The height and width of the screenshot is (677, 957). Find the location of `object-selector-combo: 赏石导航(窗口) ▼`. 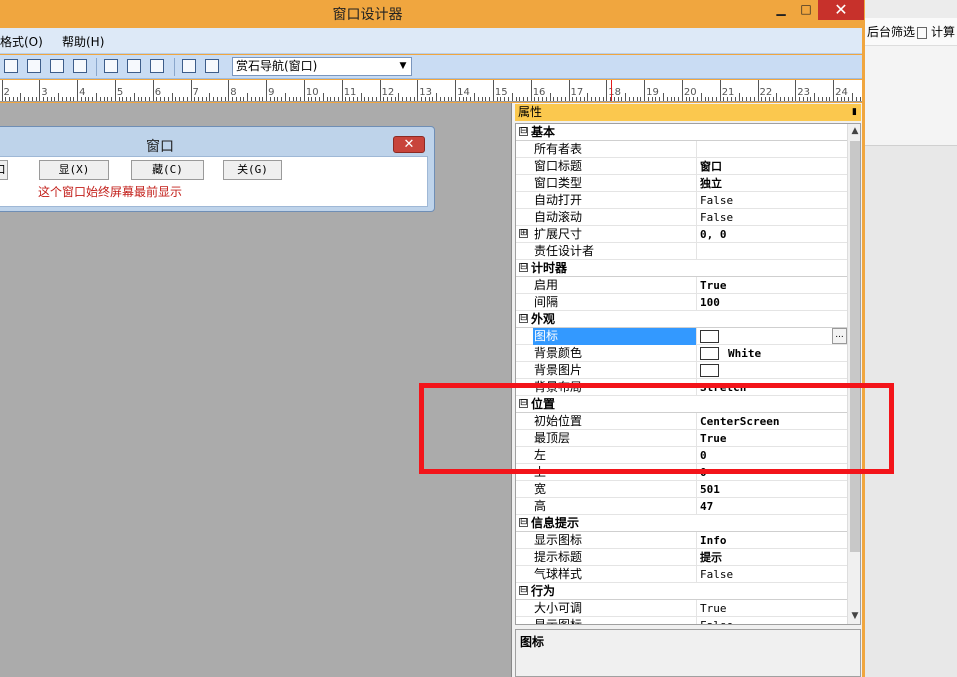

object-selector-combo: 赏石导航(窗口) ▼ is located at coordinates (322, 66).